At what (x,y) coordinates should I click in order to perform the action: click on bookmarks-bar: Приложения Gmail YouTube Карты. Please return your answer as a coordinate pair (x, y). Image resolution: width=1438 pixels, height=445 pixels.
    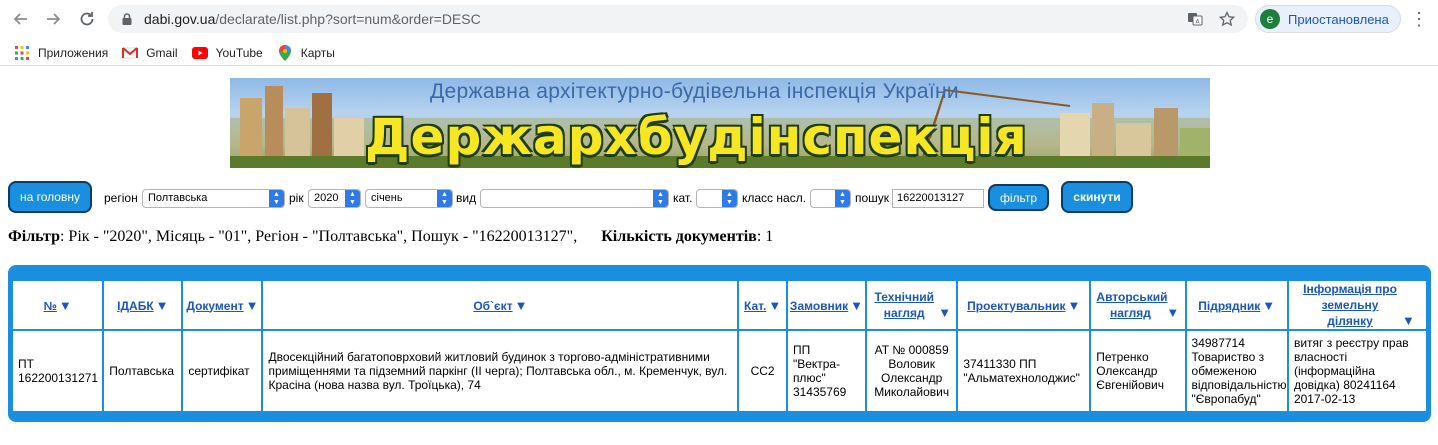
    Looking at the image, I should click on (719, 53).